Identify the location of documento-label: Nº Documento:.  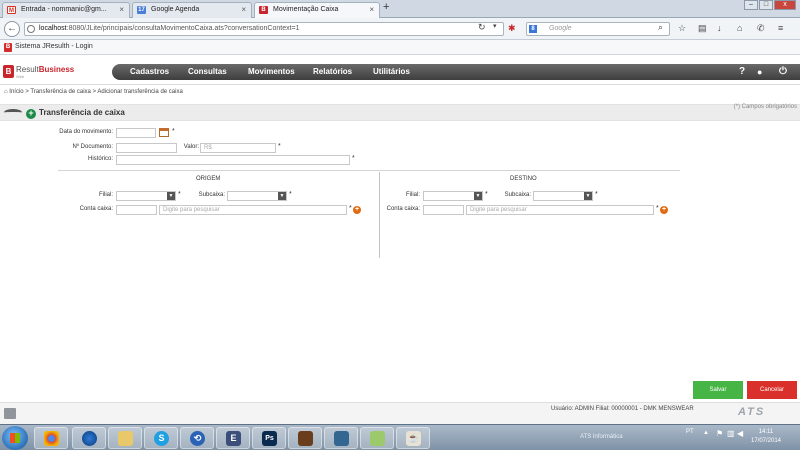
(92, 147).